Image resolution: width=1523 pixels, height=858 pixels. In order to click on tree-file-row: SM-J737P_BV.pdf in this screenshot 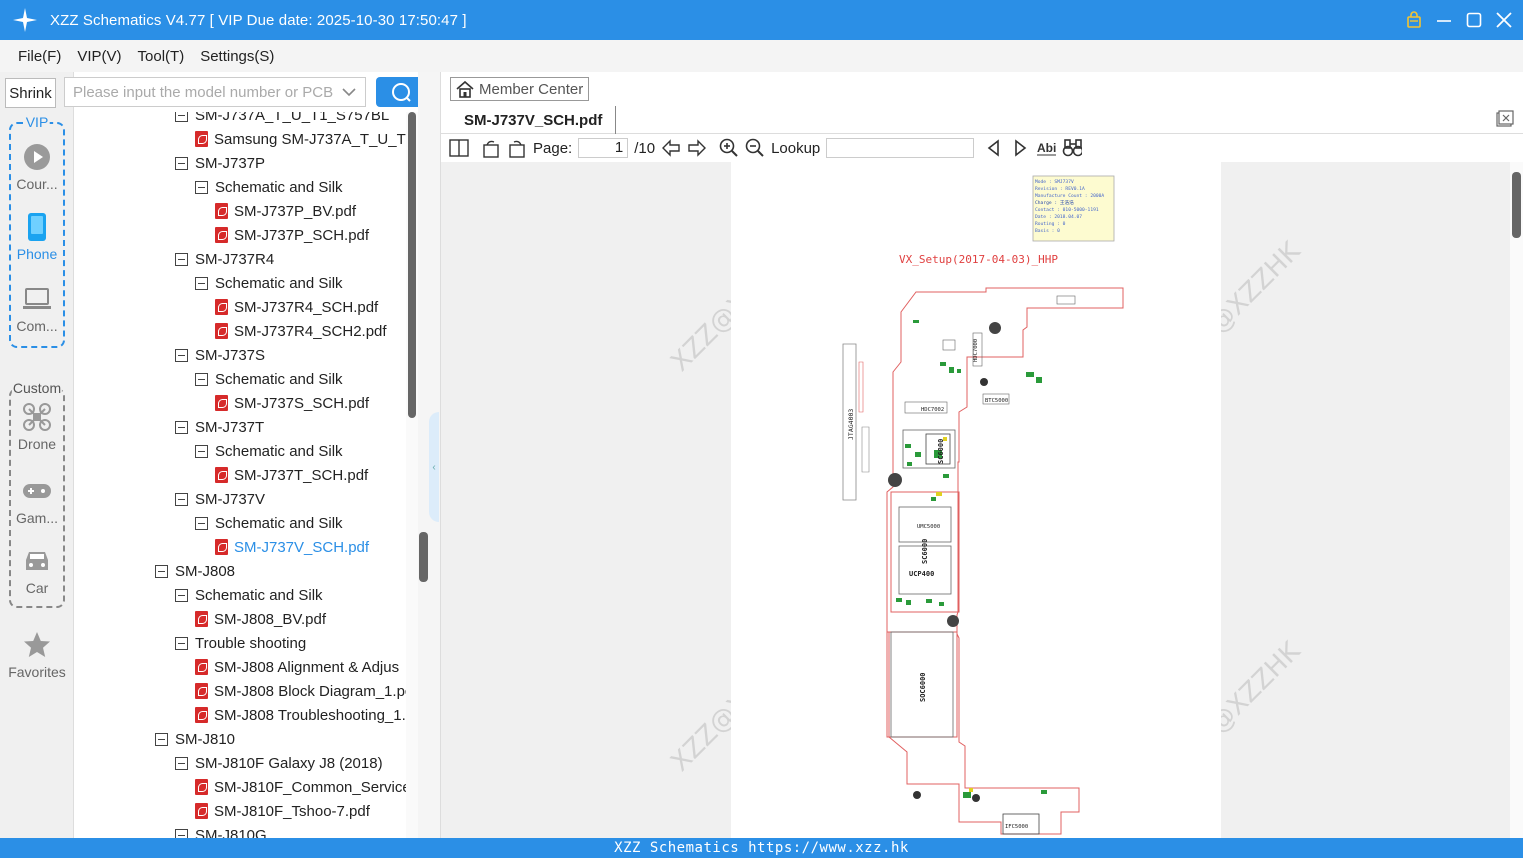, I will do `click(285, 211)`.